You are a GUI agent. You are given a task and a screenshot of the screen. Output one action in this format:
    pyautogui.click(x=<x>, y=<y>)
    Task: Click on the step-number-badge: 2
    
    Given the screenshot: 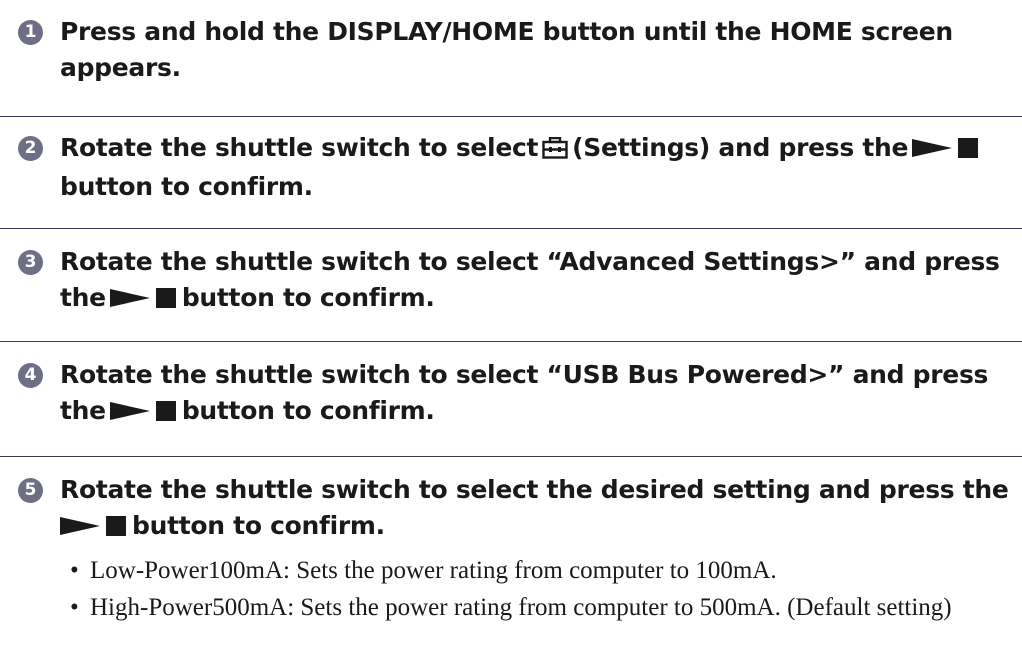 What is the action you would take?
    pyautogui.click(x=30, y=148)
    